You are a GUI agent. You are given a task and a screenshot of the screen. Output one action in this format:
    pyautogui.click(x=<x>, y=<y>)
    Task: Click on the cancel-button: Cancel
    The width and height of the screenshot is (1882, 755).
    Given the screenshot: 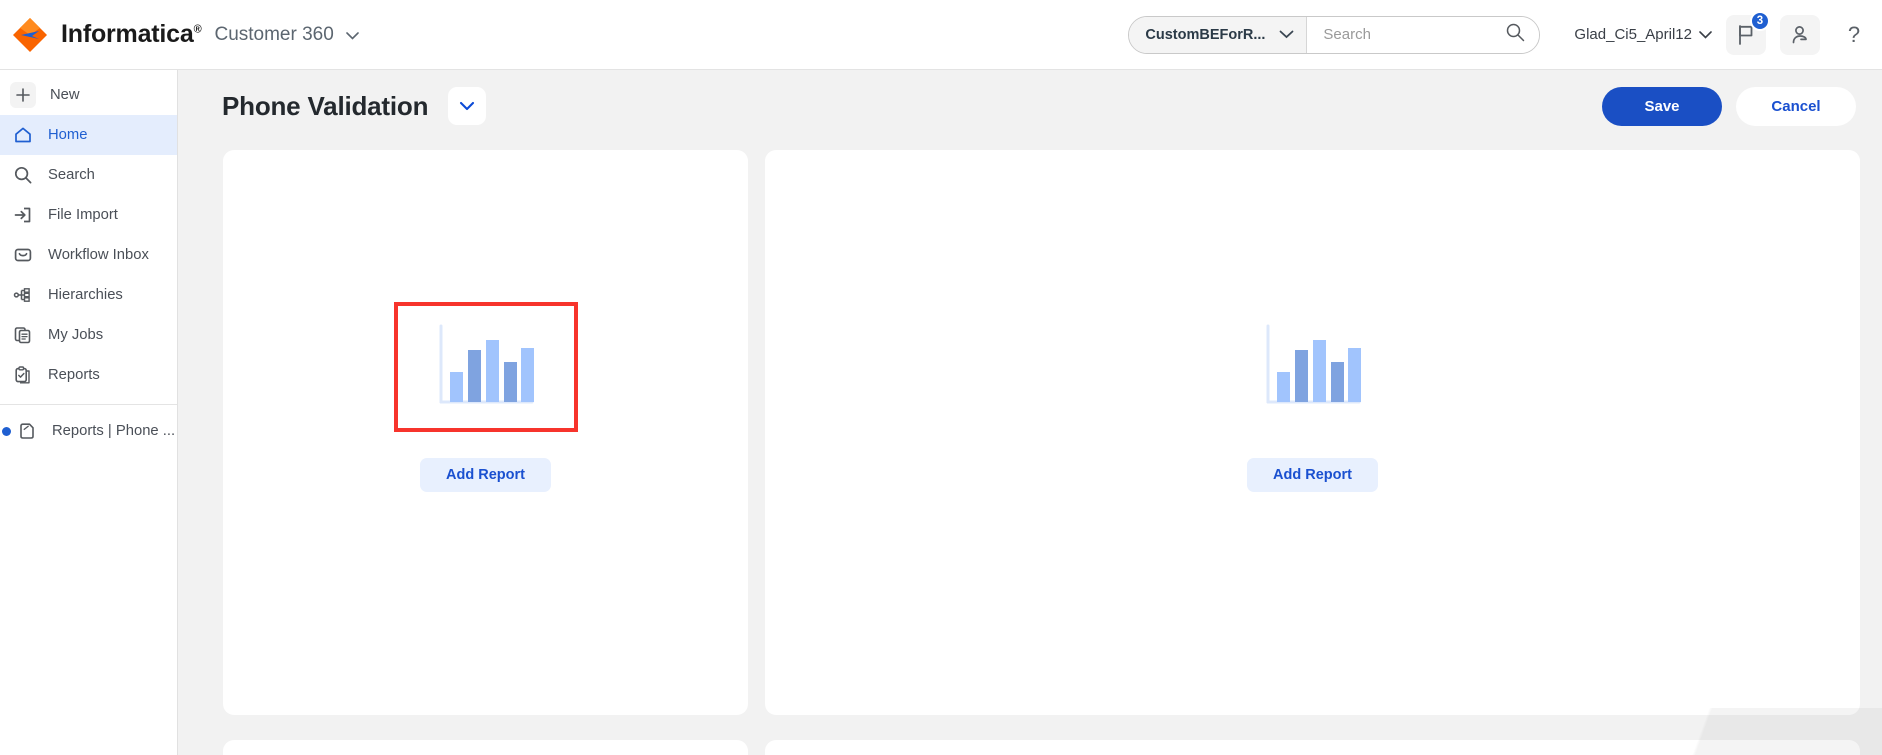 What is the action you would take?
    pyautogui.click(x=1796, y=106)
    